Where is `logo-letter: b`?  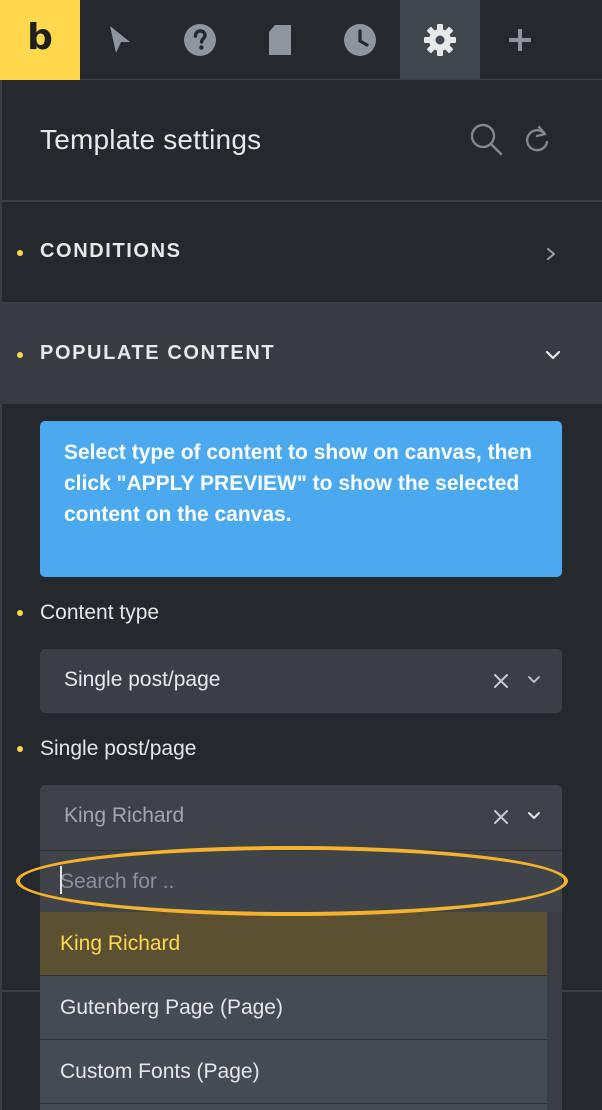
logo-letter: b is located at coordinates (40, 37).